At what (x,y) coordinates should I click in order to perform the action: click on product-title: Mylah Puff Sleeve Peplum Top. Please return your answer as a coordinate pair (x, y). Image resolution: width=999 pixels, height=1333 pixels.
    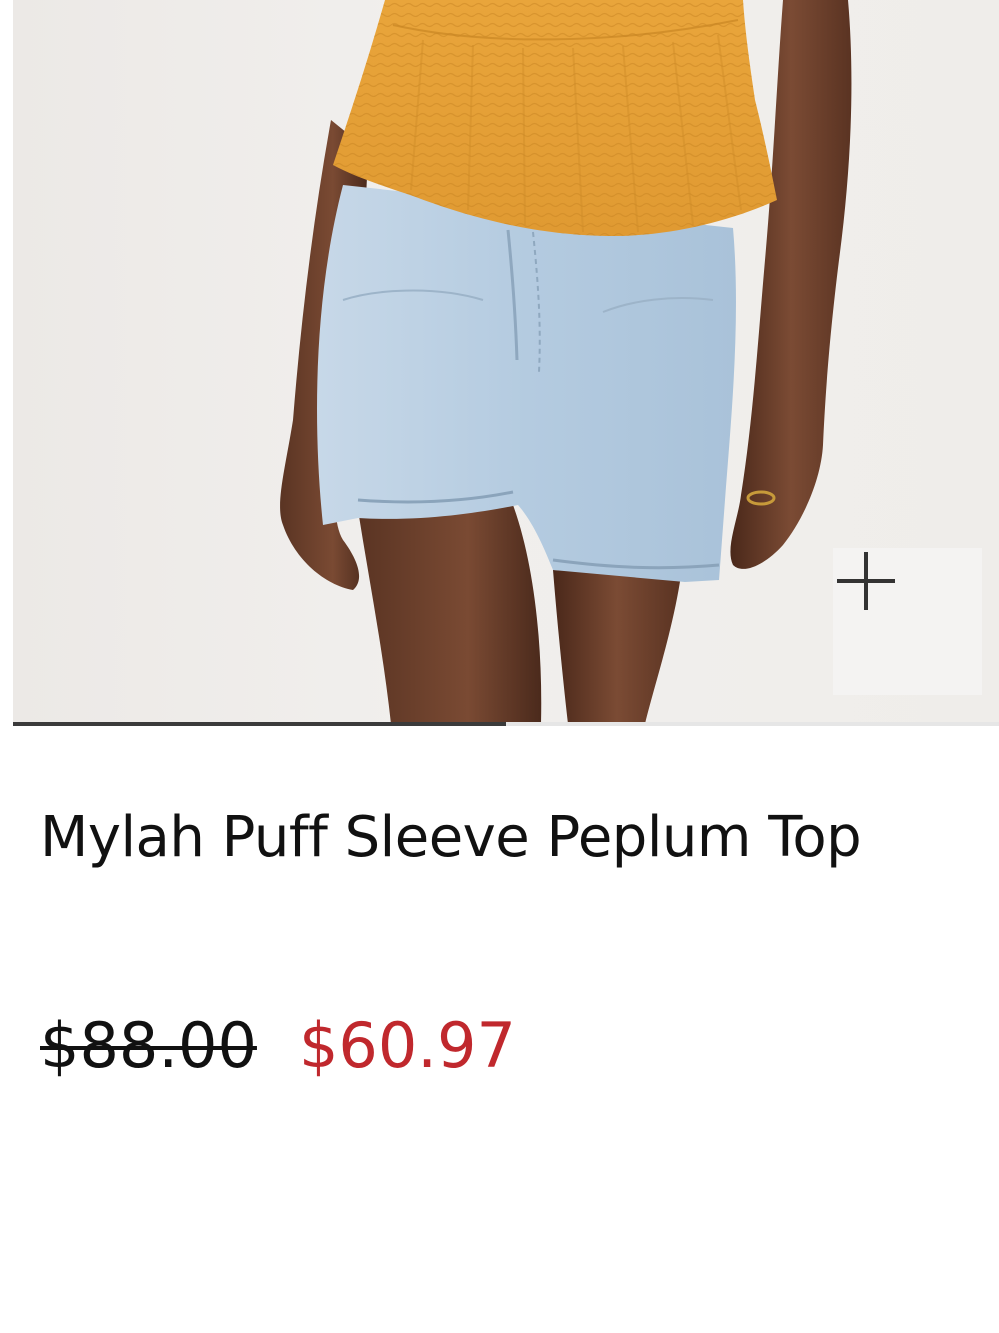
    Looking at the image, I should click on (451, 837).